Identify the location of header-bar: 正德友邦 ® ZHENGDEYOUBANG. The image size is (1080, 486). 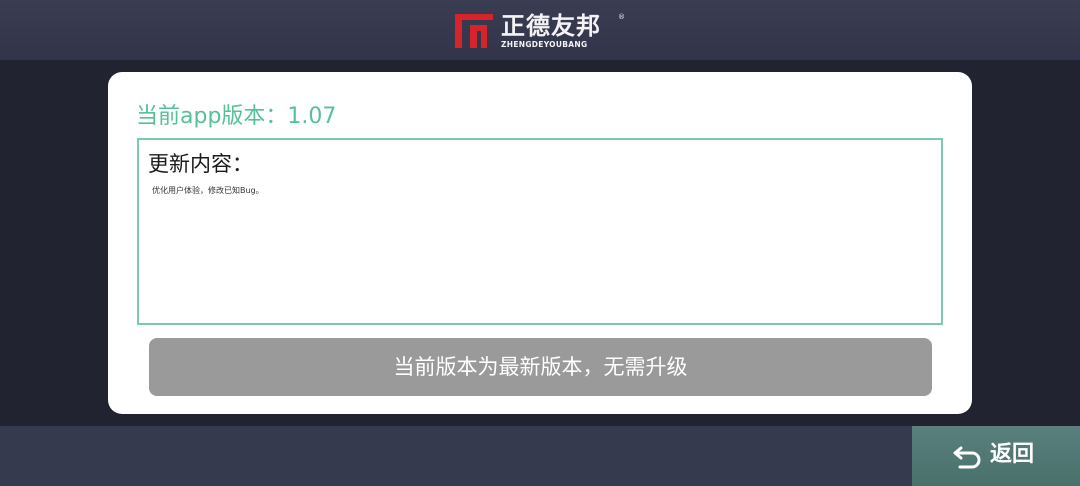
(540, 30).